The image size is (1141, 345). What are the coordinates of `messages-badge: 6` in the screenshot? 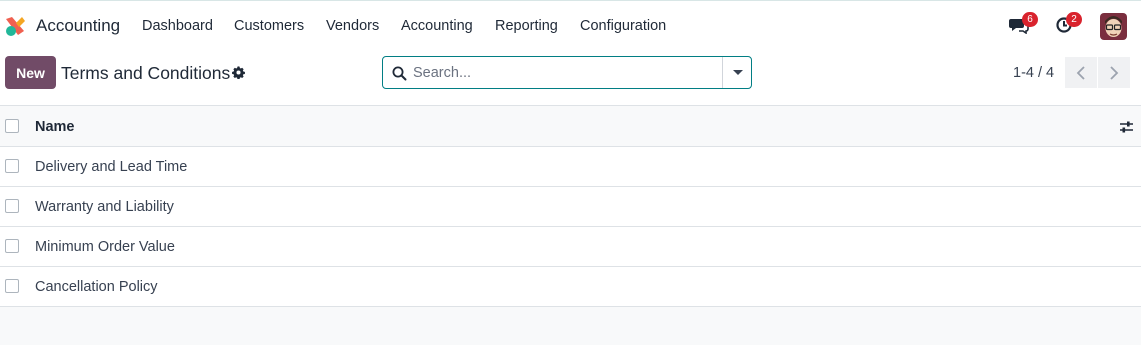 It's located at (1030, 19).